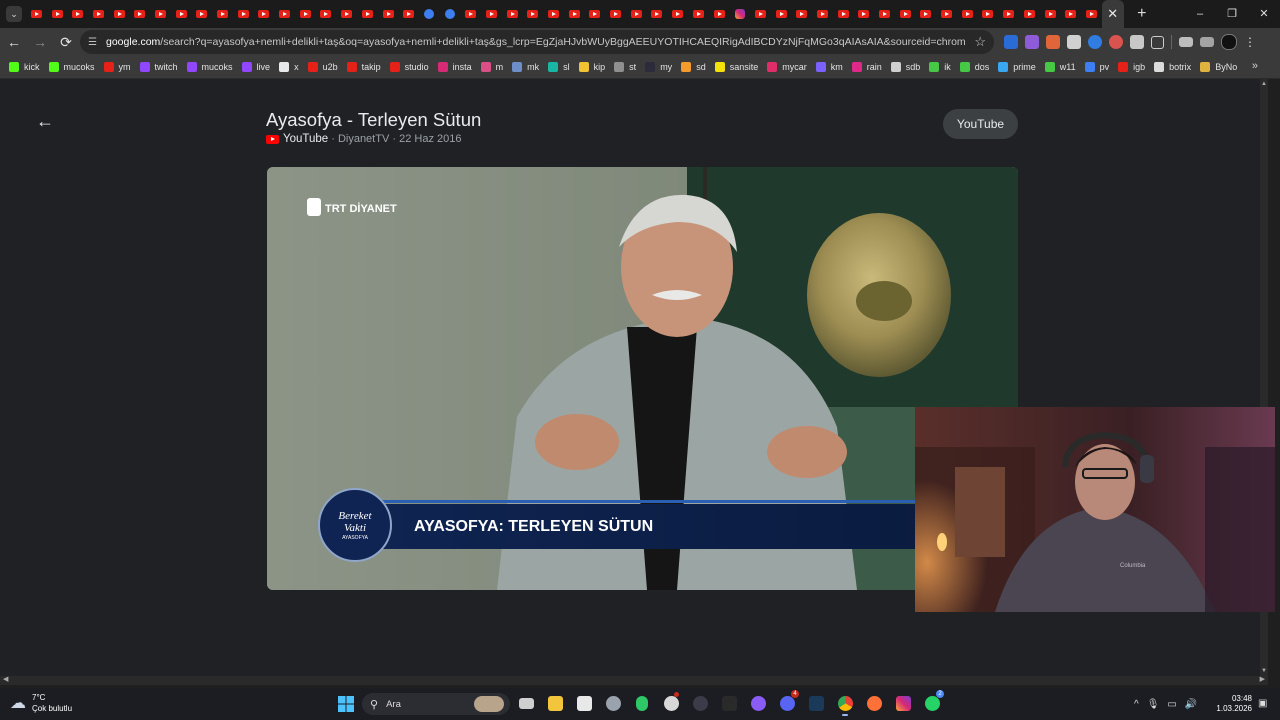 The height and width of the screenshot is (720, 1280). Describe the element at coordinates (373, 120) in the screenshot. I see `video-title: Ayasofya - Terleyen Sütun` at that location.